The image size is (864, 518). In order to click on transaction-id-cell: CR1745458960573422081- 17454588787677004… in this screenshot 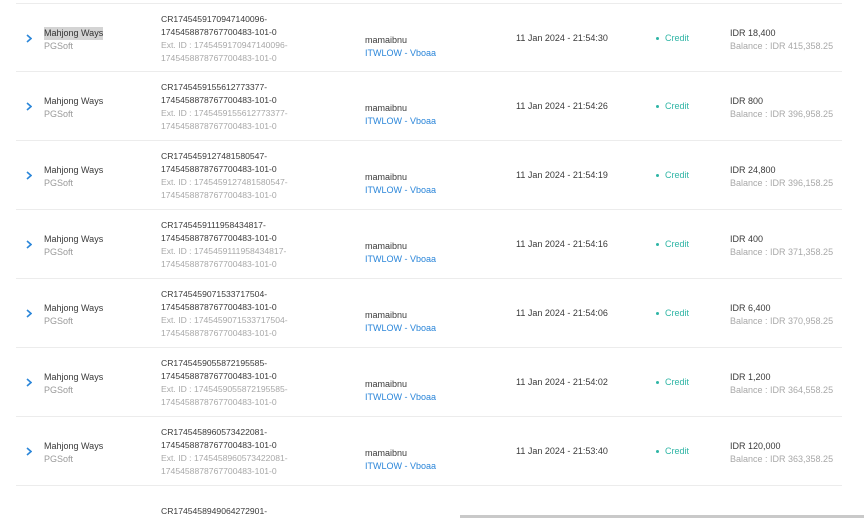, I will do `click(224, 452)`.